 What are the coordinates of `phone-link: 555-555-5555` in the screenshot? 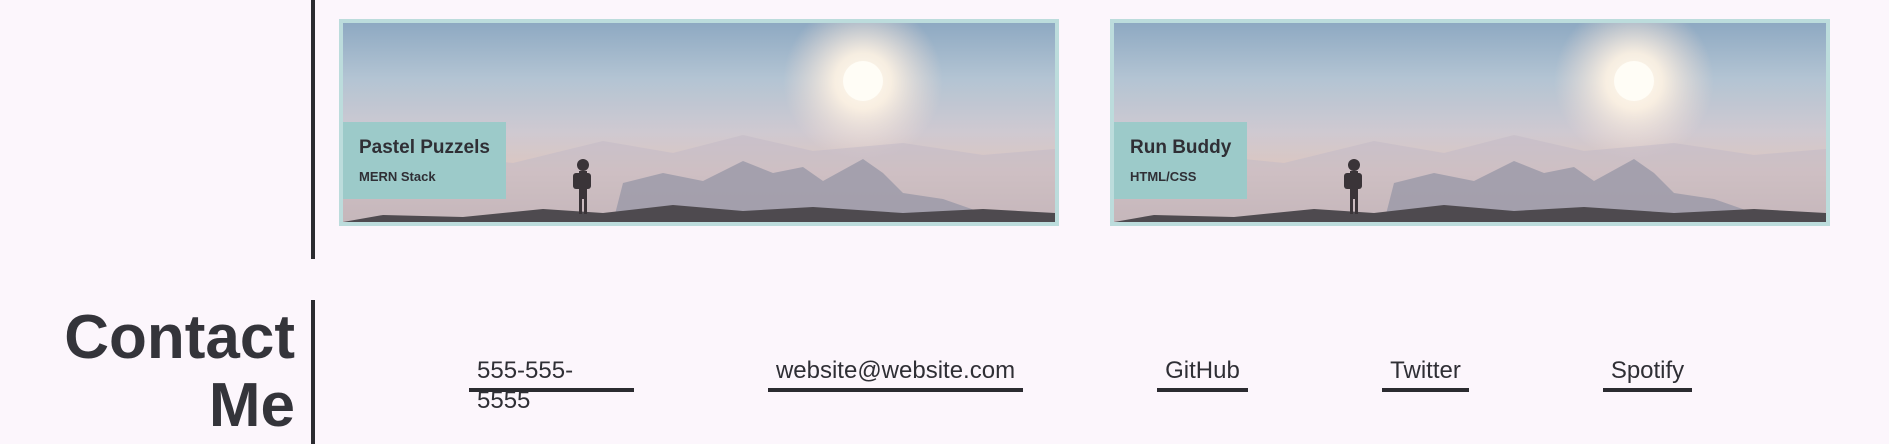 It's located at (551, 385).